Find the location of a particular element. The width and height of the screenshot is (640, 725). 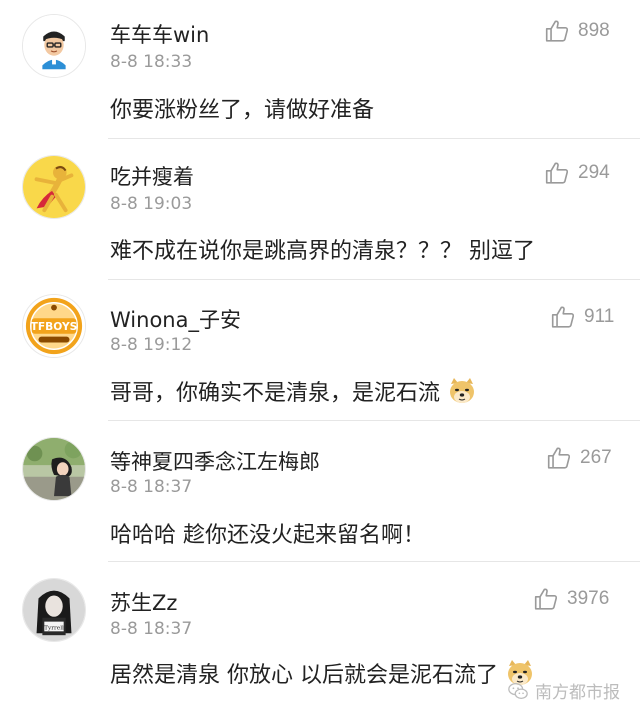

comment-username: 吃并瘦着 is located at coordinates (152, 176).